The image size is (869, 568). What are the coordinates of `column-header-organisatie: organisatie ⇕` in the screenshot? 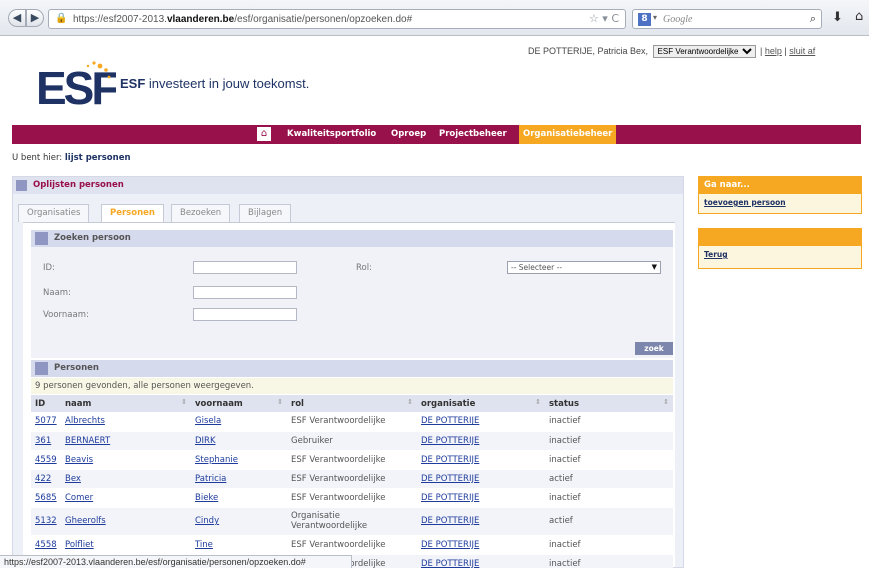 It's located at (481, 403).